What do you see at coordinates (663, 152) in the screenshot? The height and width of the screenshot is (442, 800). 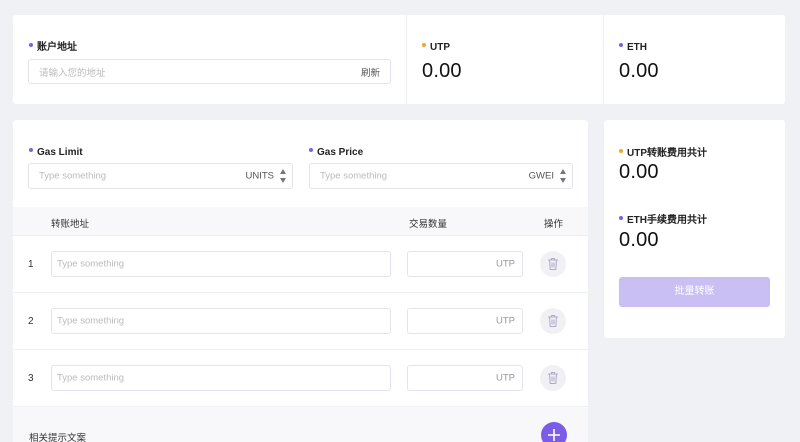 I see `utp-fee-label: UTP转账费用共计` at bounding box center [663, 152].